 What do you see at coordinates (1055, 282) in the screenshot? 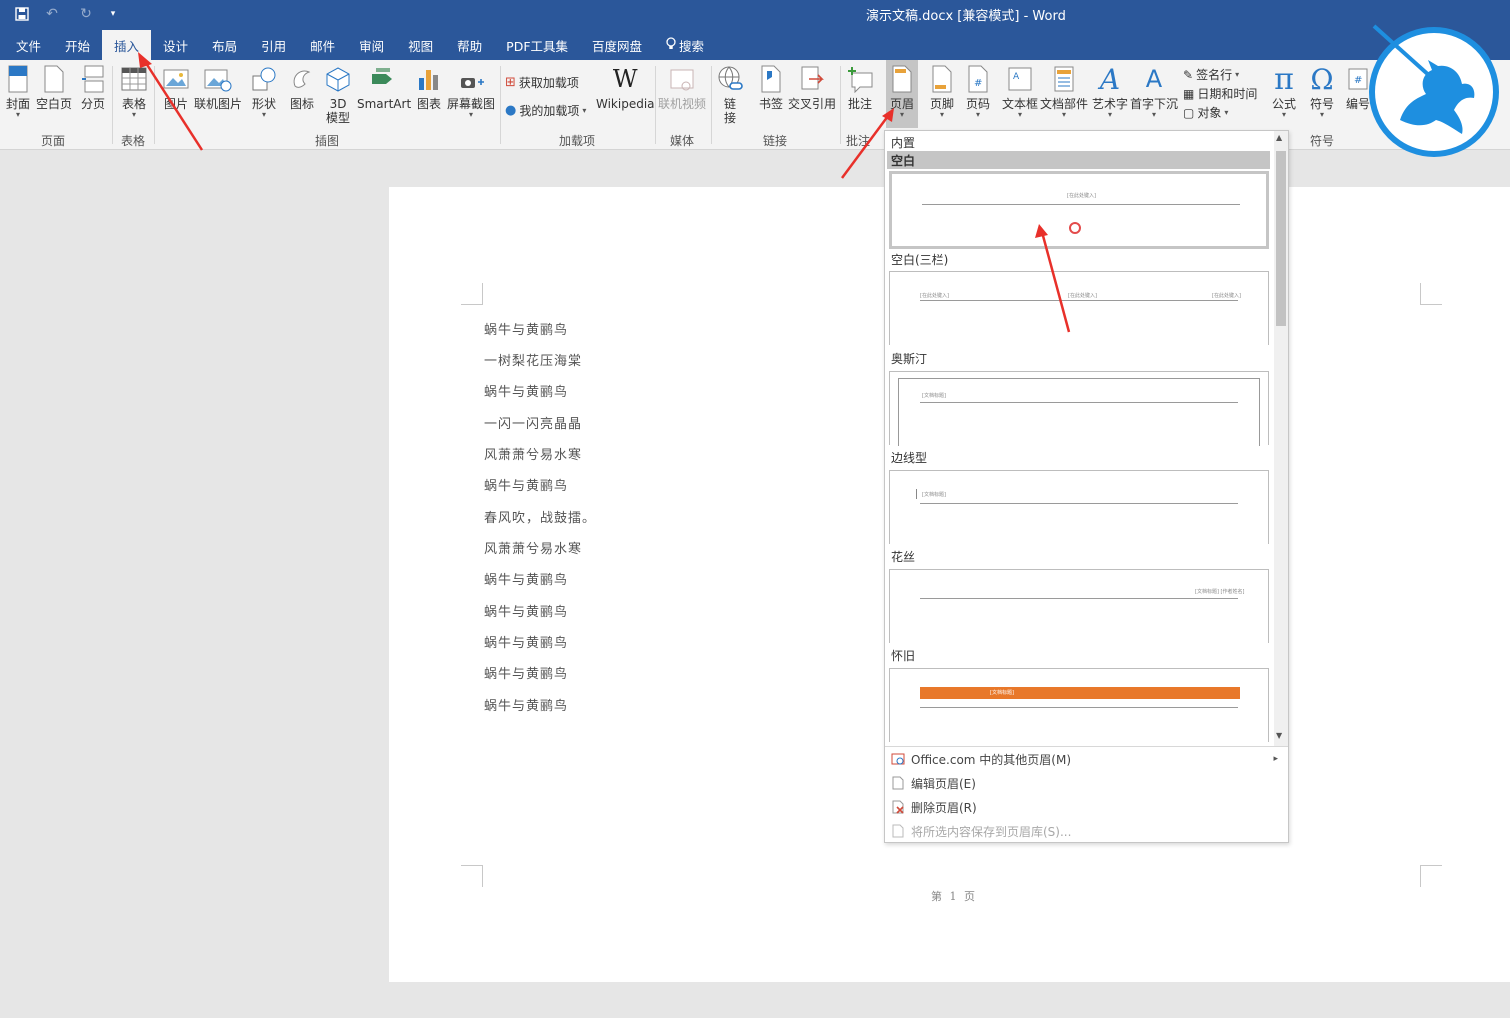
I see `arrow-to-blank-header` at bounding box center [1055, 282].